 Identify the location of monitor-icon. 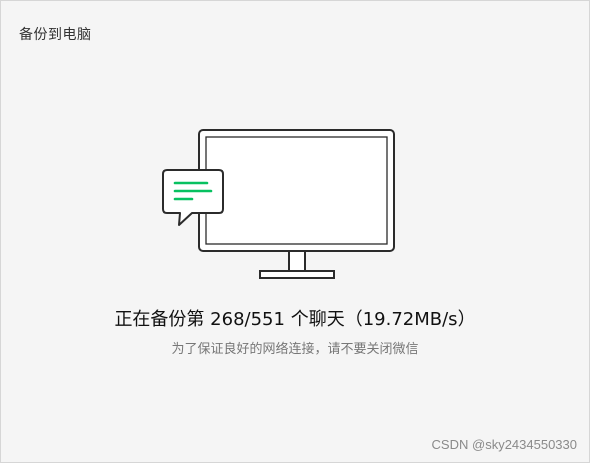
(278, 204).